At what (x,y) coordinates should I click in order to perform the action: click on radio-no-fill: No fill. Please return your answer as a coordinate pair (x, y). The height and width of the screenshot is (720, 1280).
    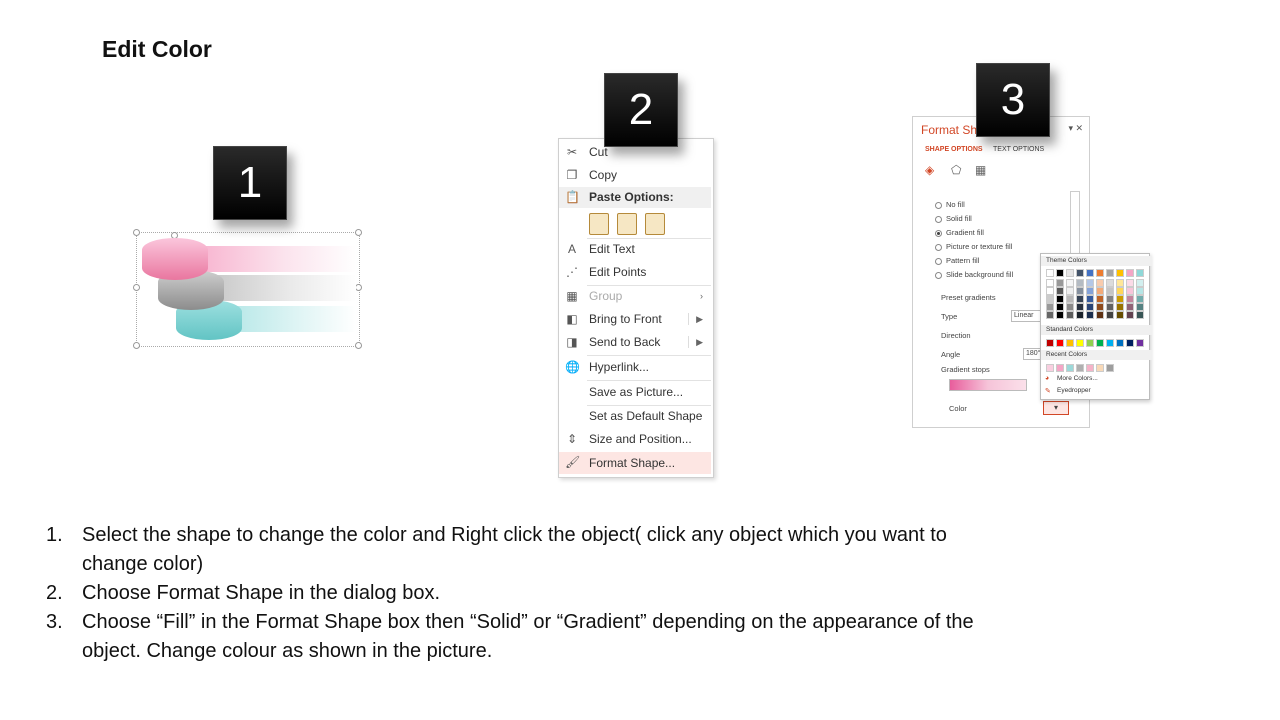
    Looking at the image, I should click on (950, 204).